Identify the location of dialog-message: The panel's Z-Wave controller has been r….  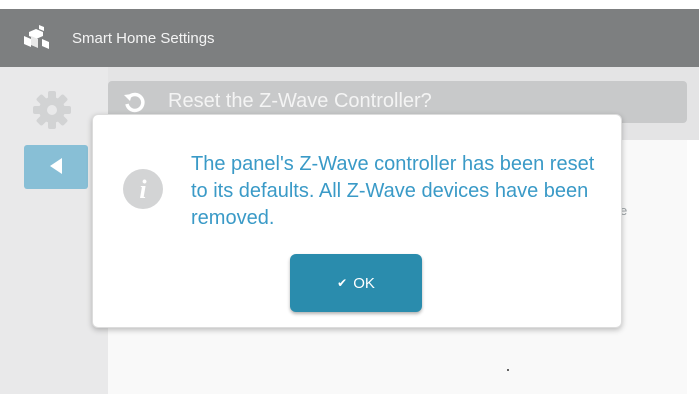
(393, 191).